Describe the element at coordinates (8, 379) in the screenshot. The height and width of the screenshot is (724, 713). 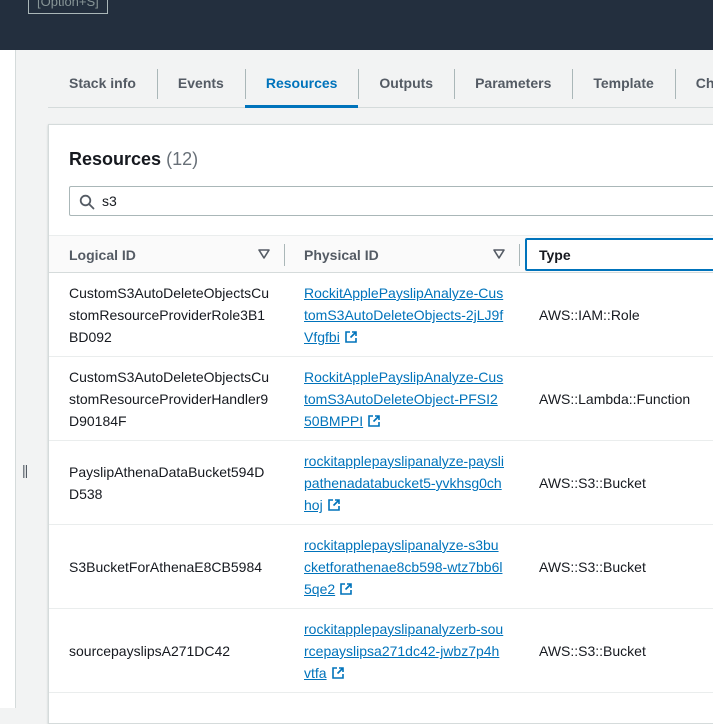
I see `side-navigation-rail` at that location.